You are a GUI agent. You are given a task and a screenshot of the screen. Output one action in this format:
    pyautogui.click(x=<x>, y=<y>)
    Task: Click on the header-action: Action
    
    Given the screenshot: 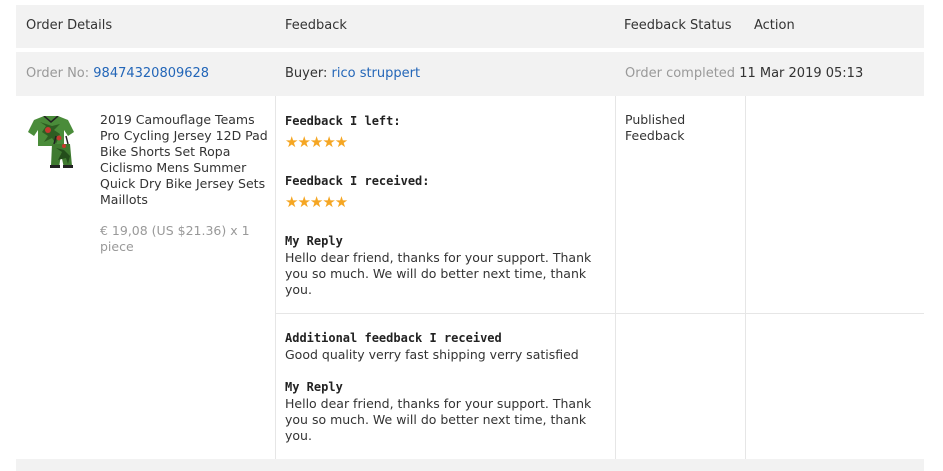 What is the action you would take?
    pyautogui.click(x=774, y=25)
    